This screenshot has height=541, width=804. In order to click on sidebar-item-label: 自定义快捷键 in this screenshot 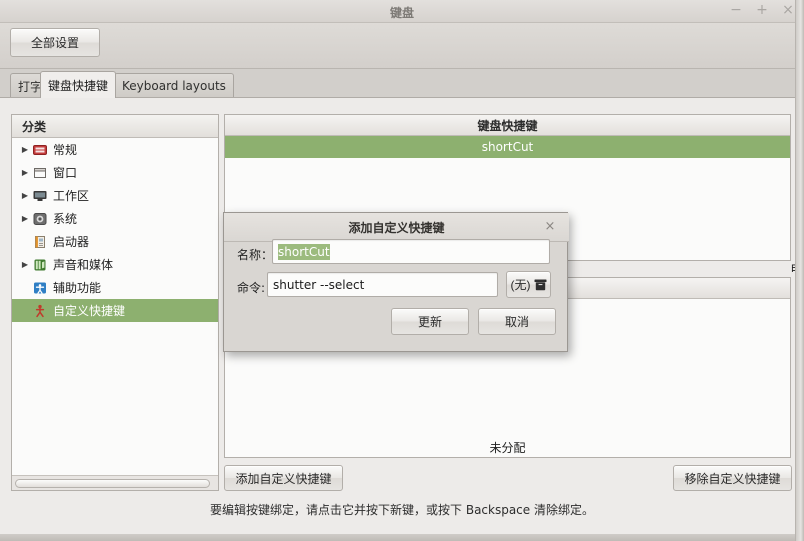, I will do `click(89, 311)`.